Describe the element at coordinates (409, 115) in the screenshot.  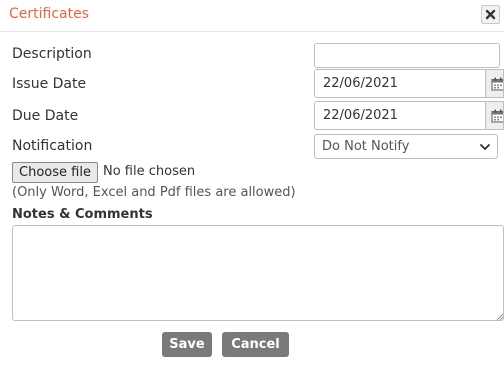
I see `due-date-field: 22/06/2021` at that location.